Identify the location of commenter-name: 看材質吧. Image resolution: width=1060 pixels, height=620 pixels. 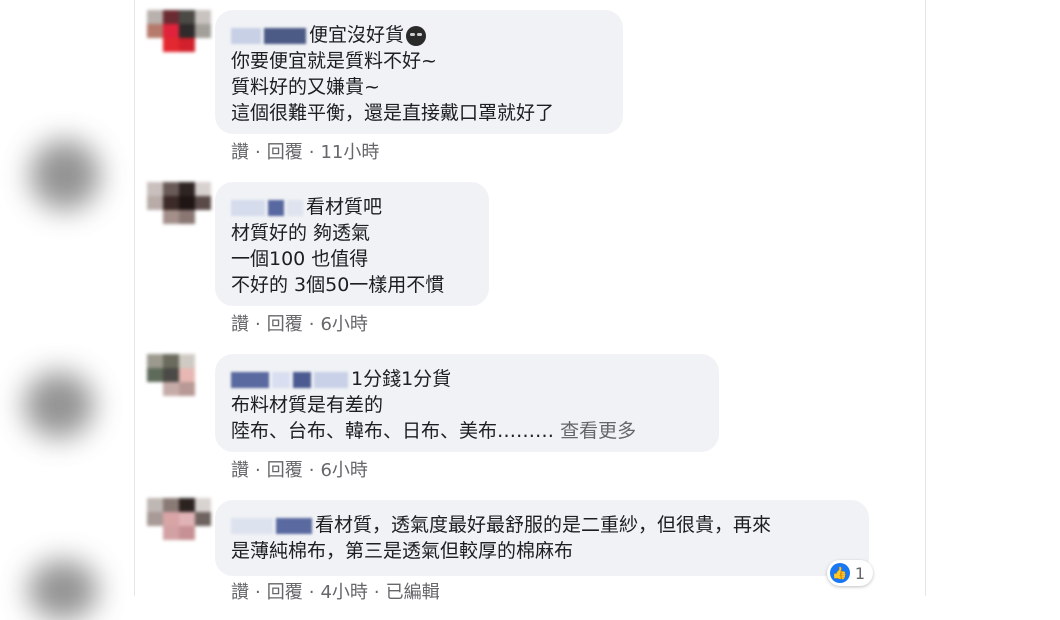
(351, 207).